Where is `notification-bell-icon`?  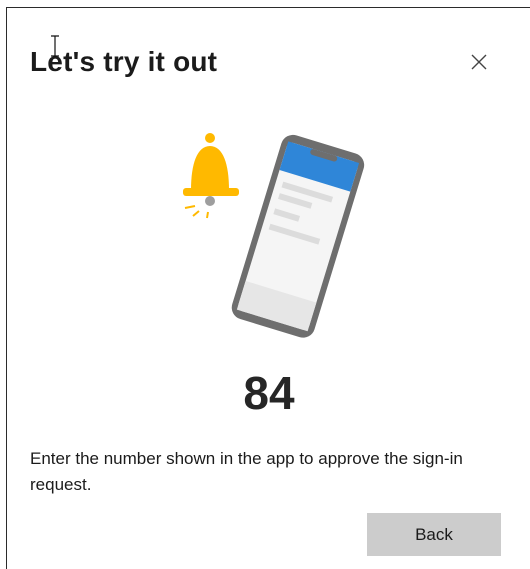 notification-bell-icon is located at coordinates (211, 176).